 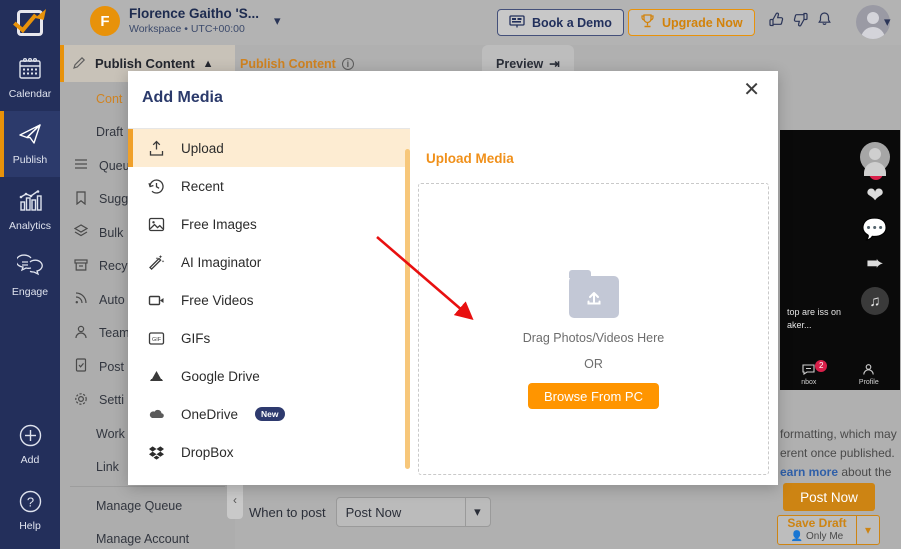 I want to click on avatar: +, so click(x=875, y=161).